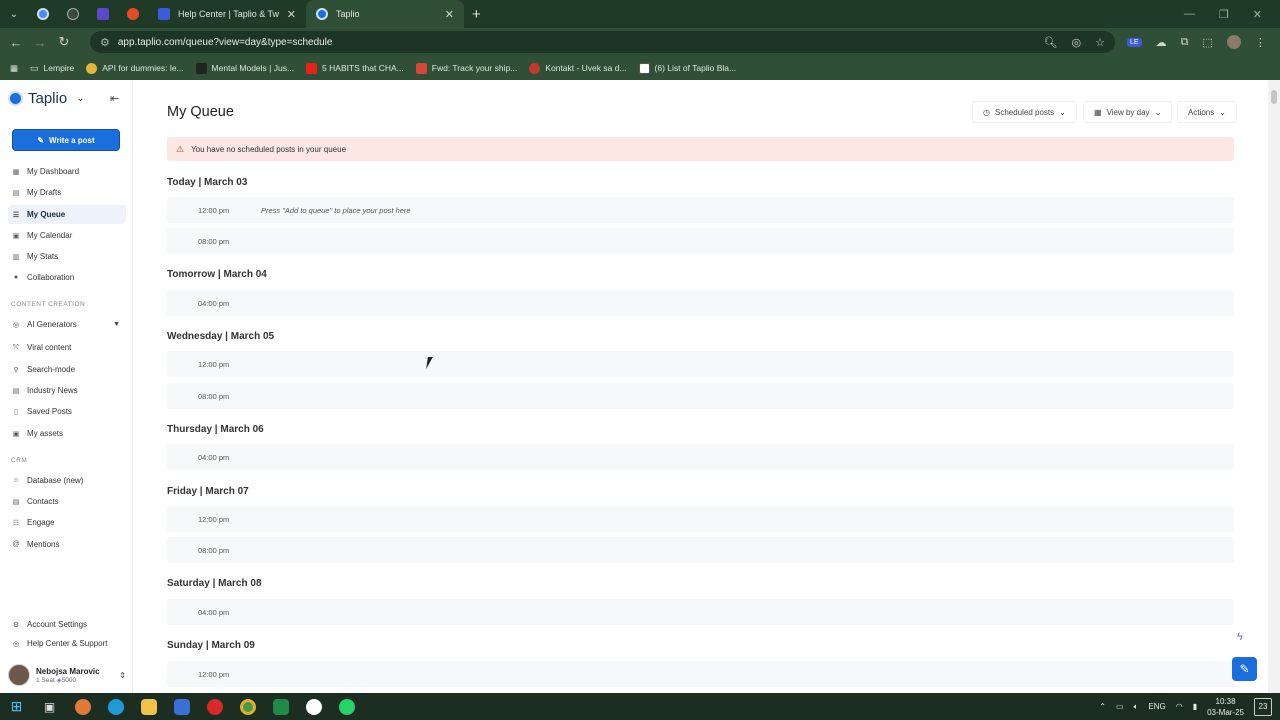 This screenshot has width=1280, height=720. I want to click on lightning-icon: ϟ, so click(1240, 637).